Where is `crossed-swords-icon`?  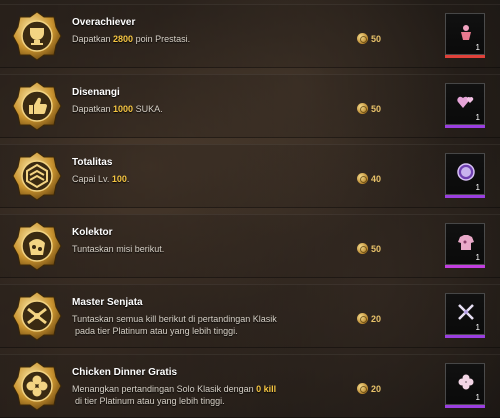
crossed-swords-icon is located at coordinates (466, 312).